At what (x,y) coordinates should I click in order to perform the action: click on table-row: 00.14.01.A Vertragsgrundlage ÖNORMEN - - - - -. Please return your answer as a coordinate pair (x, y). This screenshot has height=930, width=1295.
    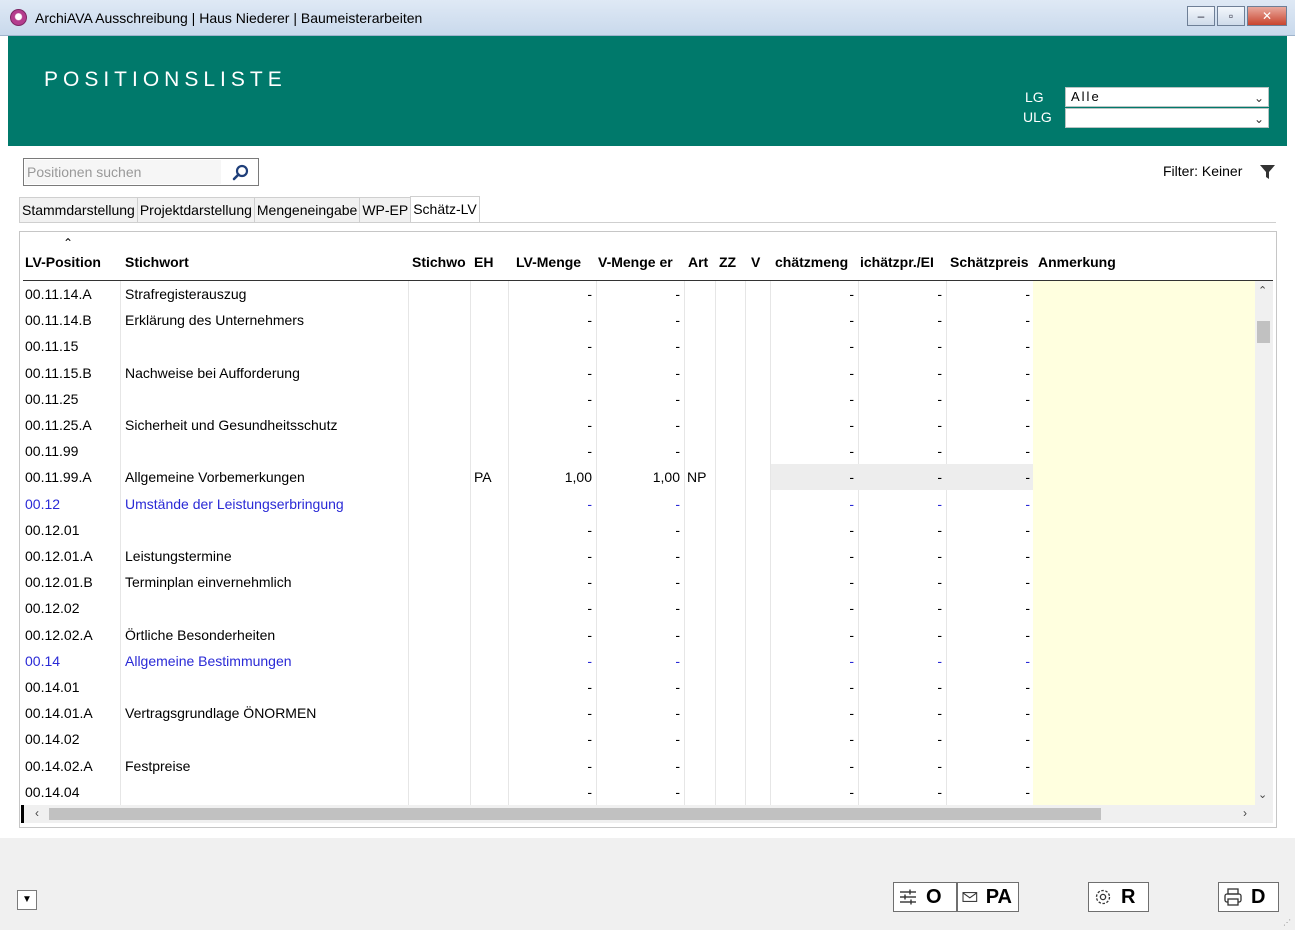
    Looking at the image, I should click on (639, 713).